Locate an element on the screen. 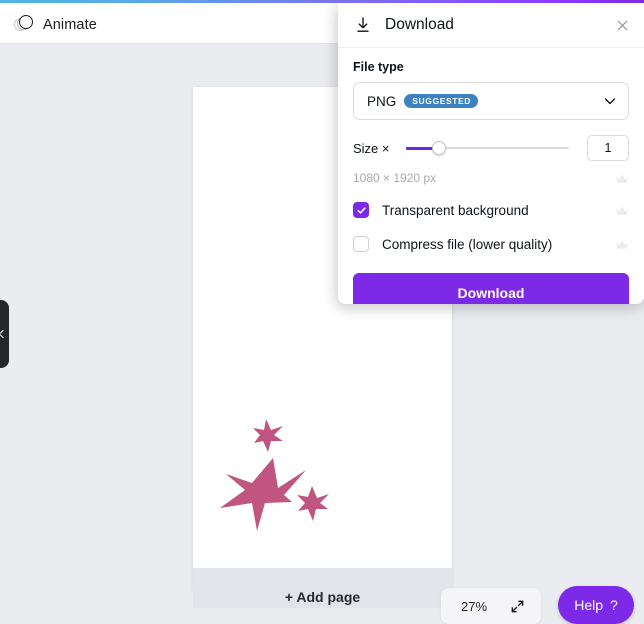 Image resolution: width=644 pixels, height=624 pixels. star-small-top is located at coordinates (268, 435).